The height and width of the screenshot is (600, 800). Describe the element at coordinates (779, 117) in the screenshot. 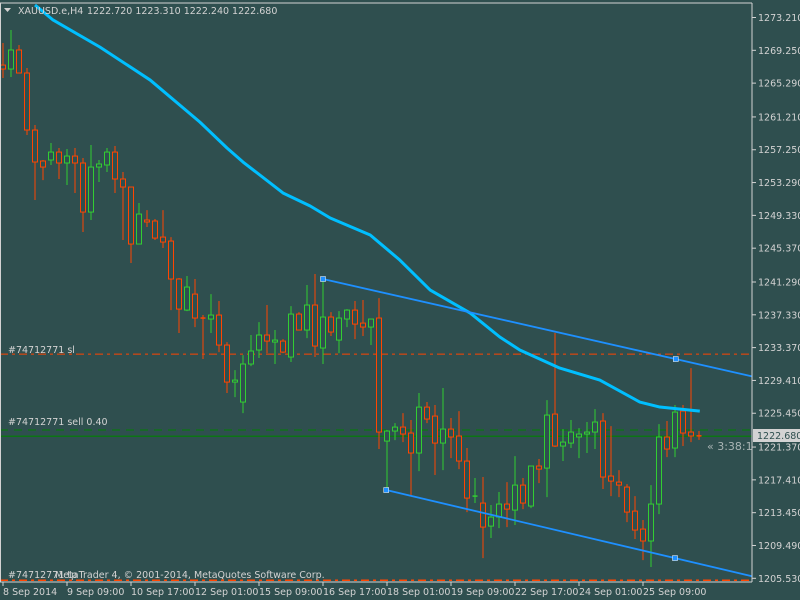

I see `price-tick-label: 1261.210` at that location.